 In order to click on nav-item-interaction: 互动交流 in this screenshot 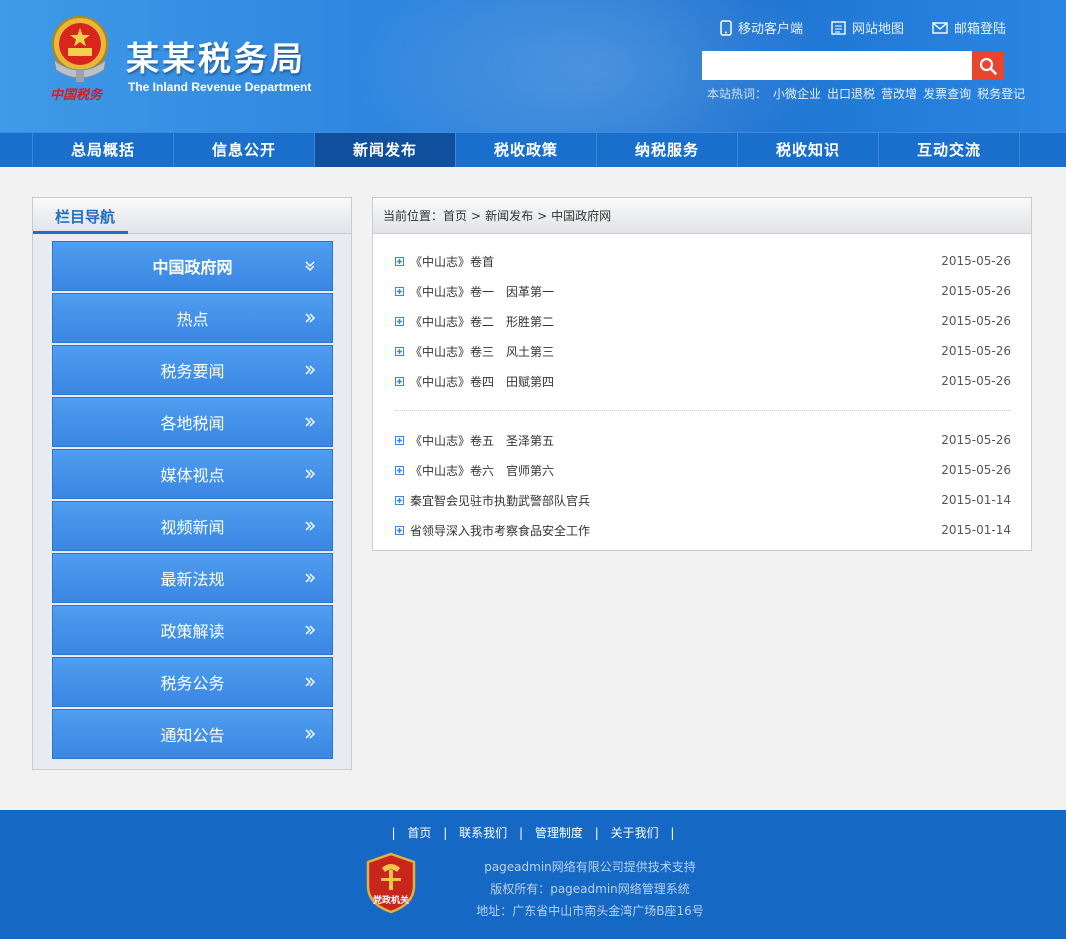, I will do `click(949, 150)`.